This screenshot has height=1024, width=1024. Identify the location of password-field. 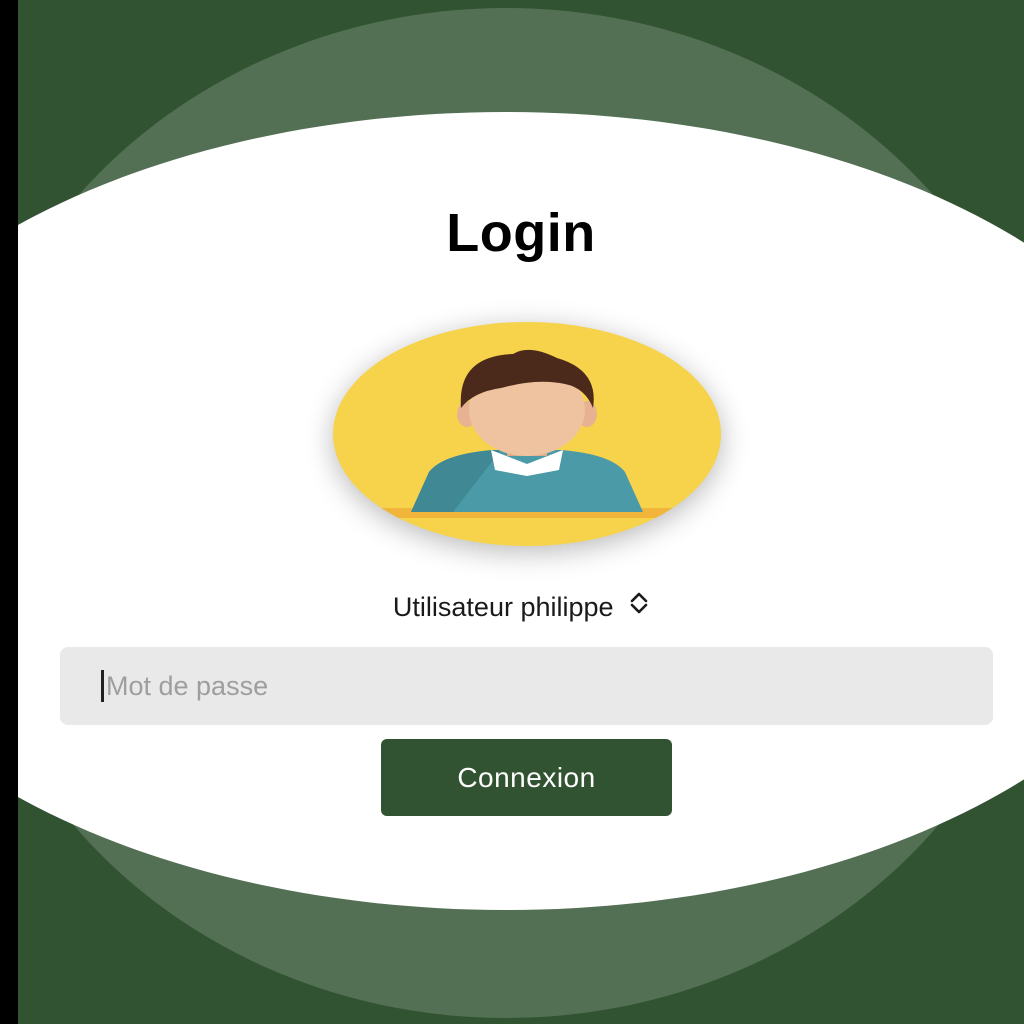
(526, 686).